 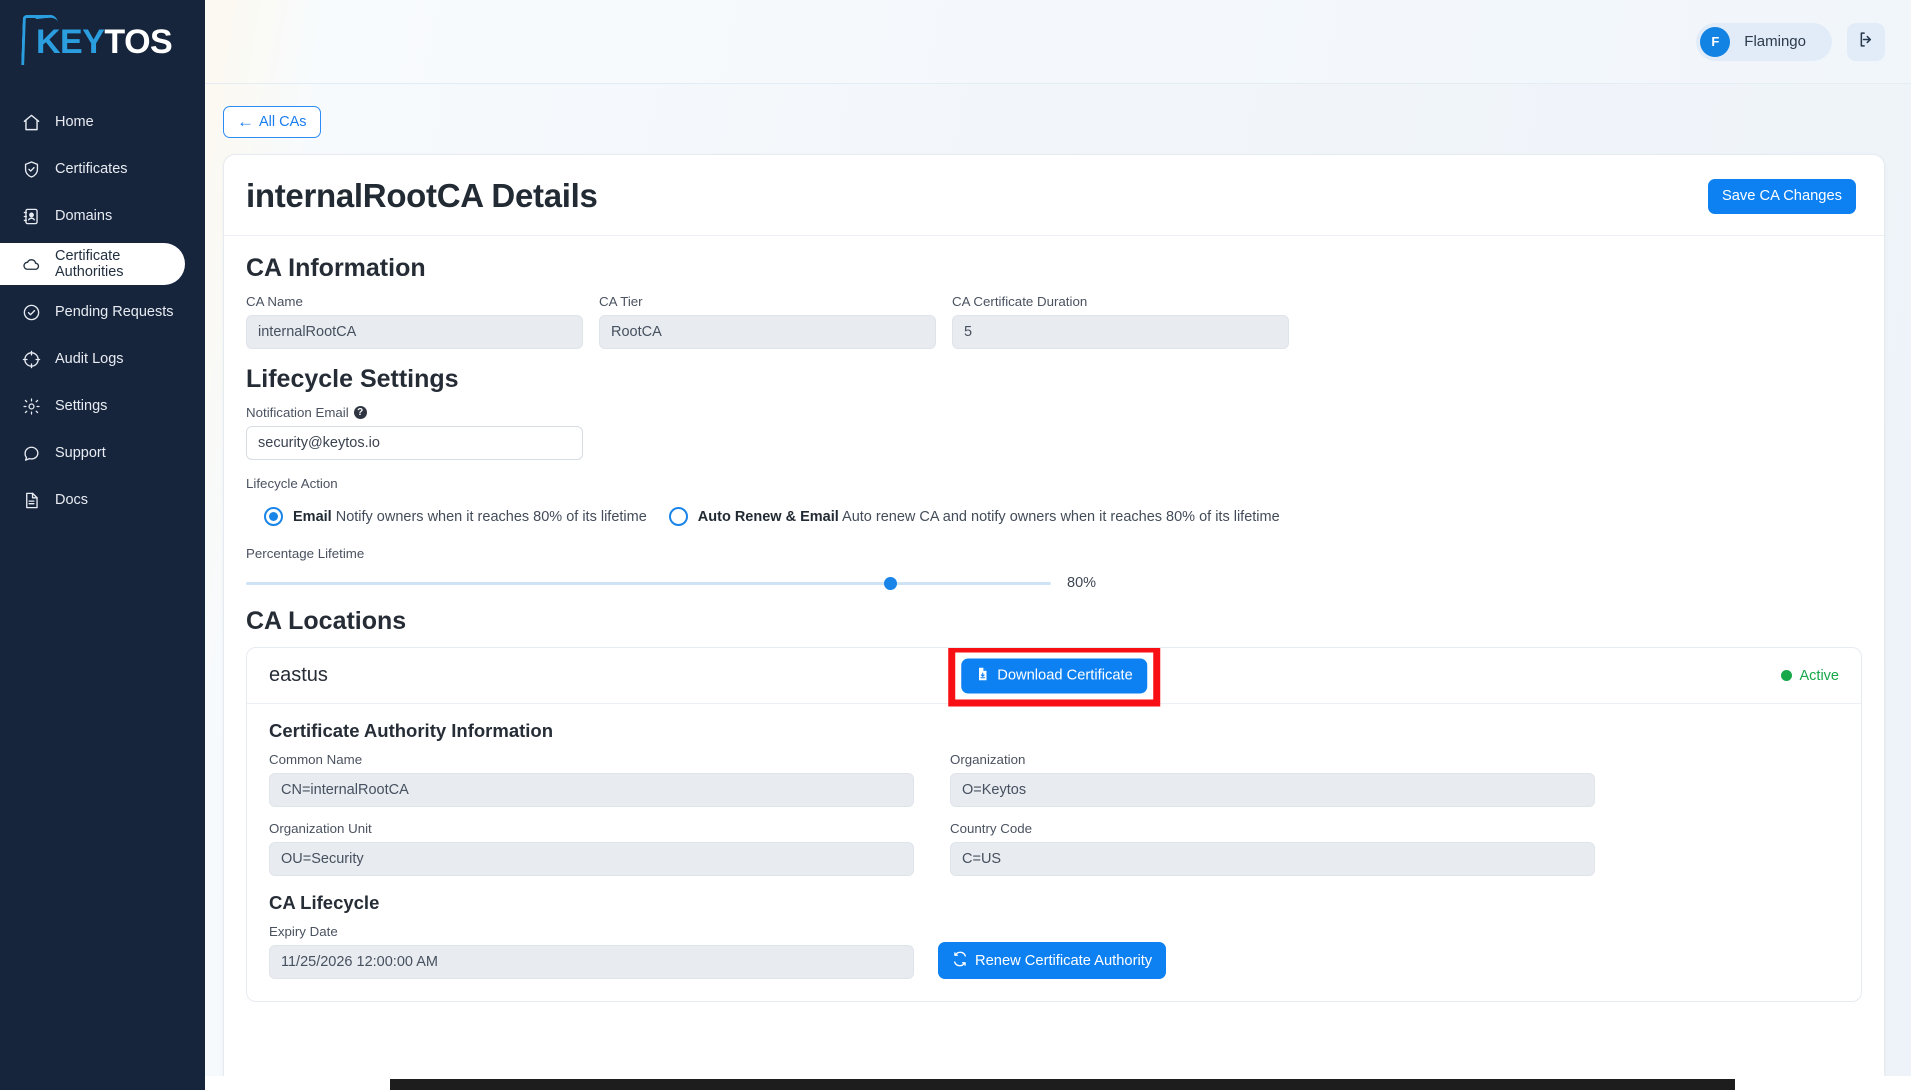 I want to click on file-download-icon, so click(x=982, y=675).